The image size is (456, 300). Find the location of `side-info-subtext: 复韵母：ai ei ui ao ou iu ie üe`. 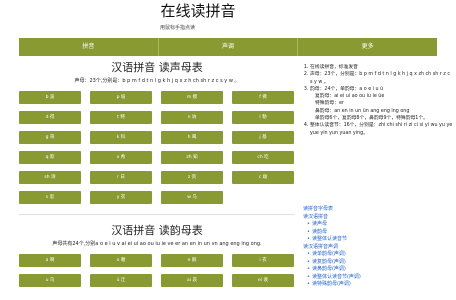

side-info-subtext: 复韵母：ai ei ui ao ou iu ie üe is located at coordinates (350, 97).